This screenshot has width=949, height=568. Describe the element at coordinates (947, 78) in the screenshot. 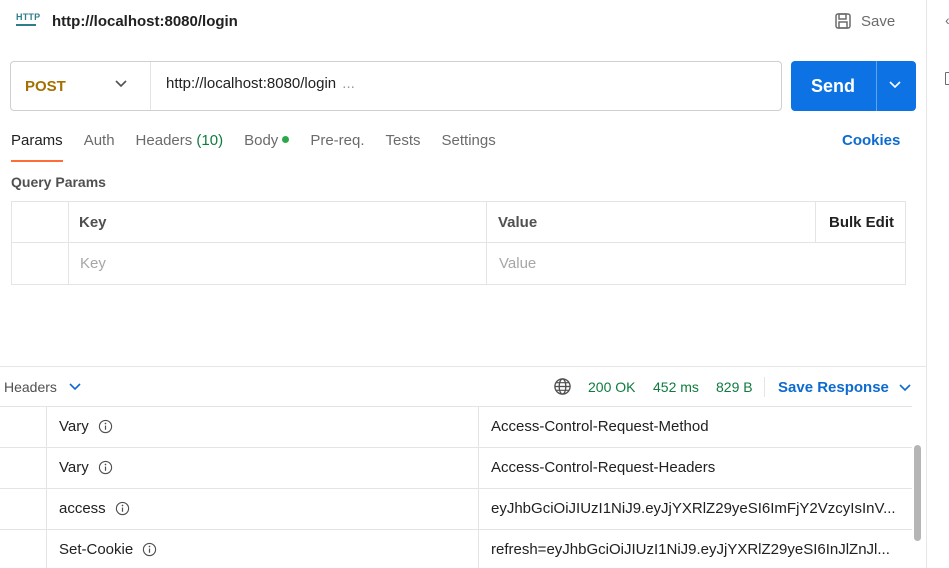

I see `document-icon` at that location.